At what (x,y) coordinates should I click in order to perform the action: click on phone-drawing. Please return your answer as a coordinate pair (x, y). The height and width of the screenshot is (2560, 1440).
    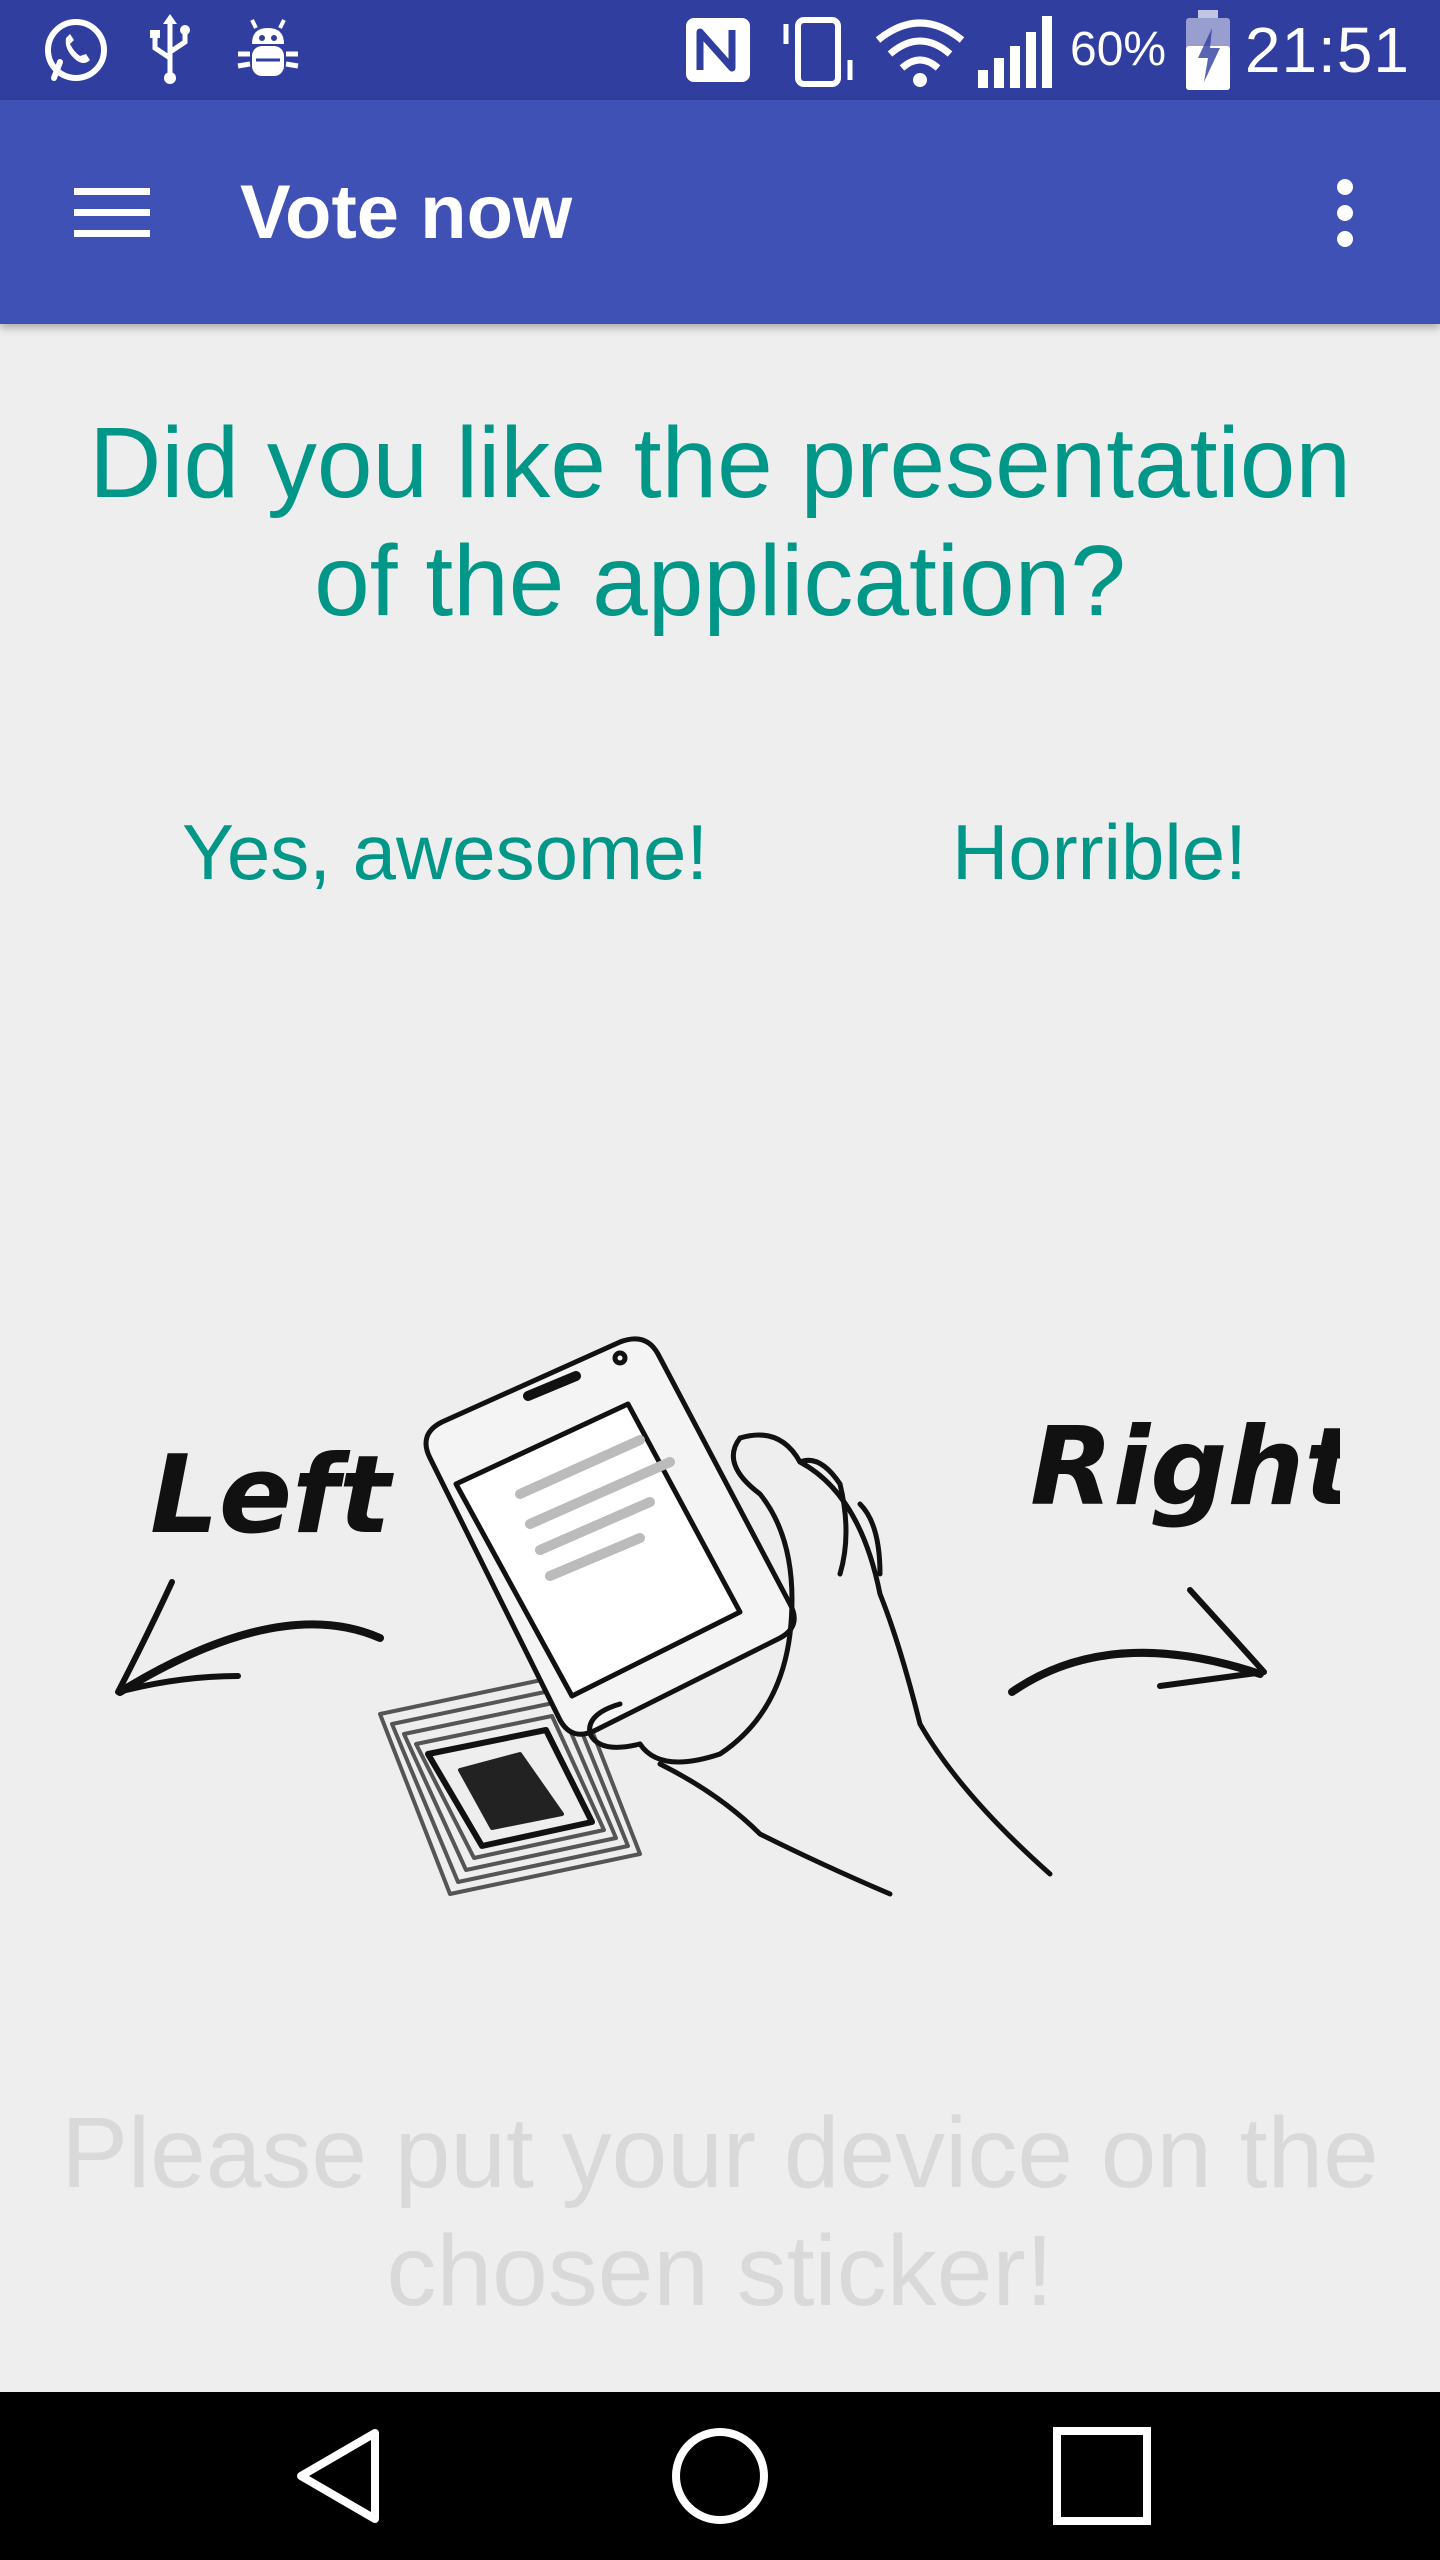
    Looking at the image, I should click on (610, 1536).